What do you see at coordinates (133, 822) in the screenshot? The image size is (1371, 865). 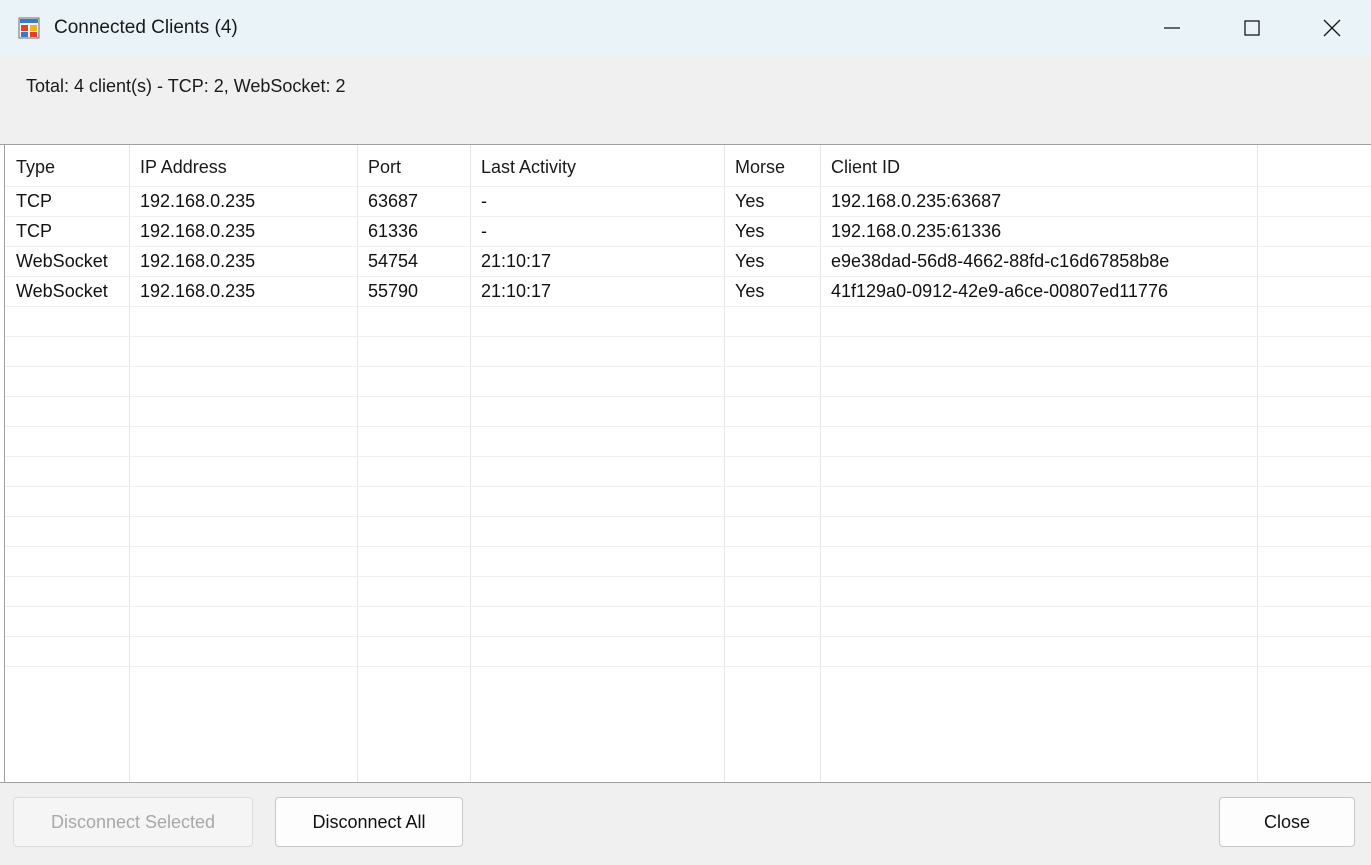 I see `disconnect-selected-button: Disconnect Selected` at bounding box center [133, 822].